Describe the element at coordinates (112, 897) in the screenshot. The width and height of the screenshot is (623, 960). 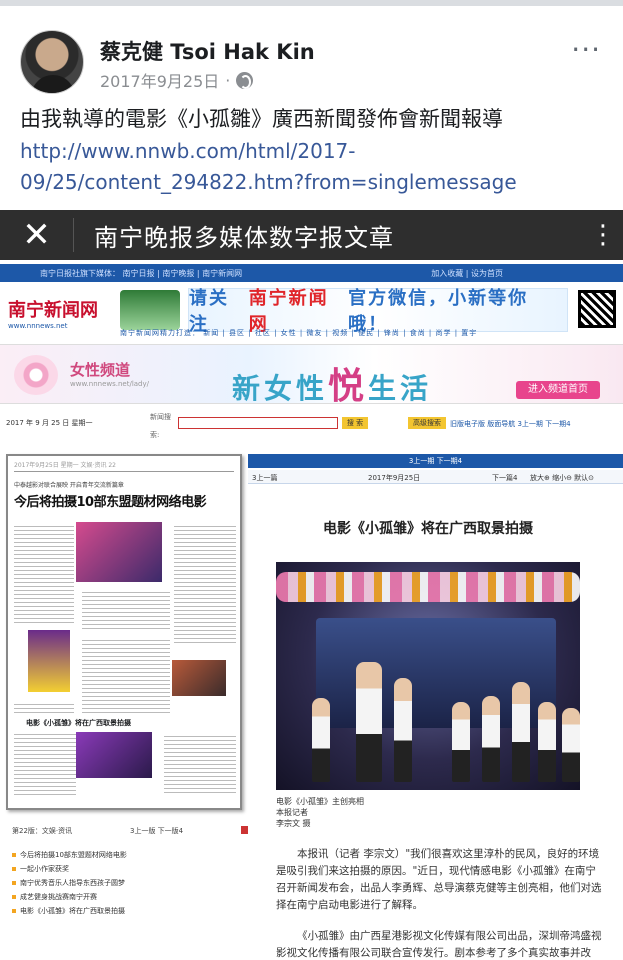
I see `list-item: 成艺健身挑战赛南宁开赛` at that location.